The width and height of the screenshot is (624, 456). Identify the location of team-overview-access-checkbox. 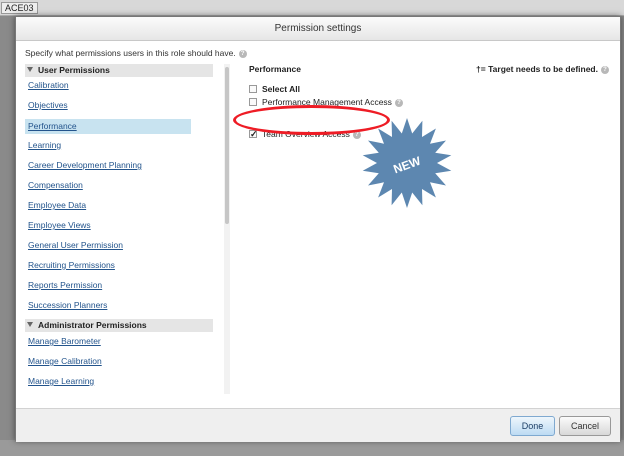
(253, 134).